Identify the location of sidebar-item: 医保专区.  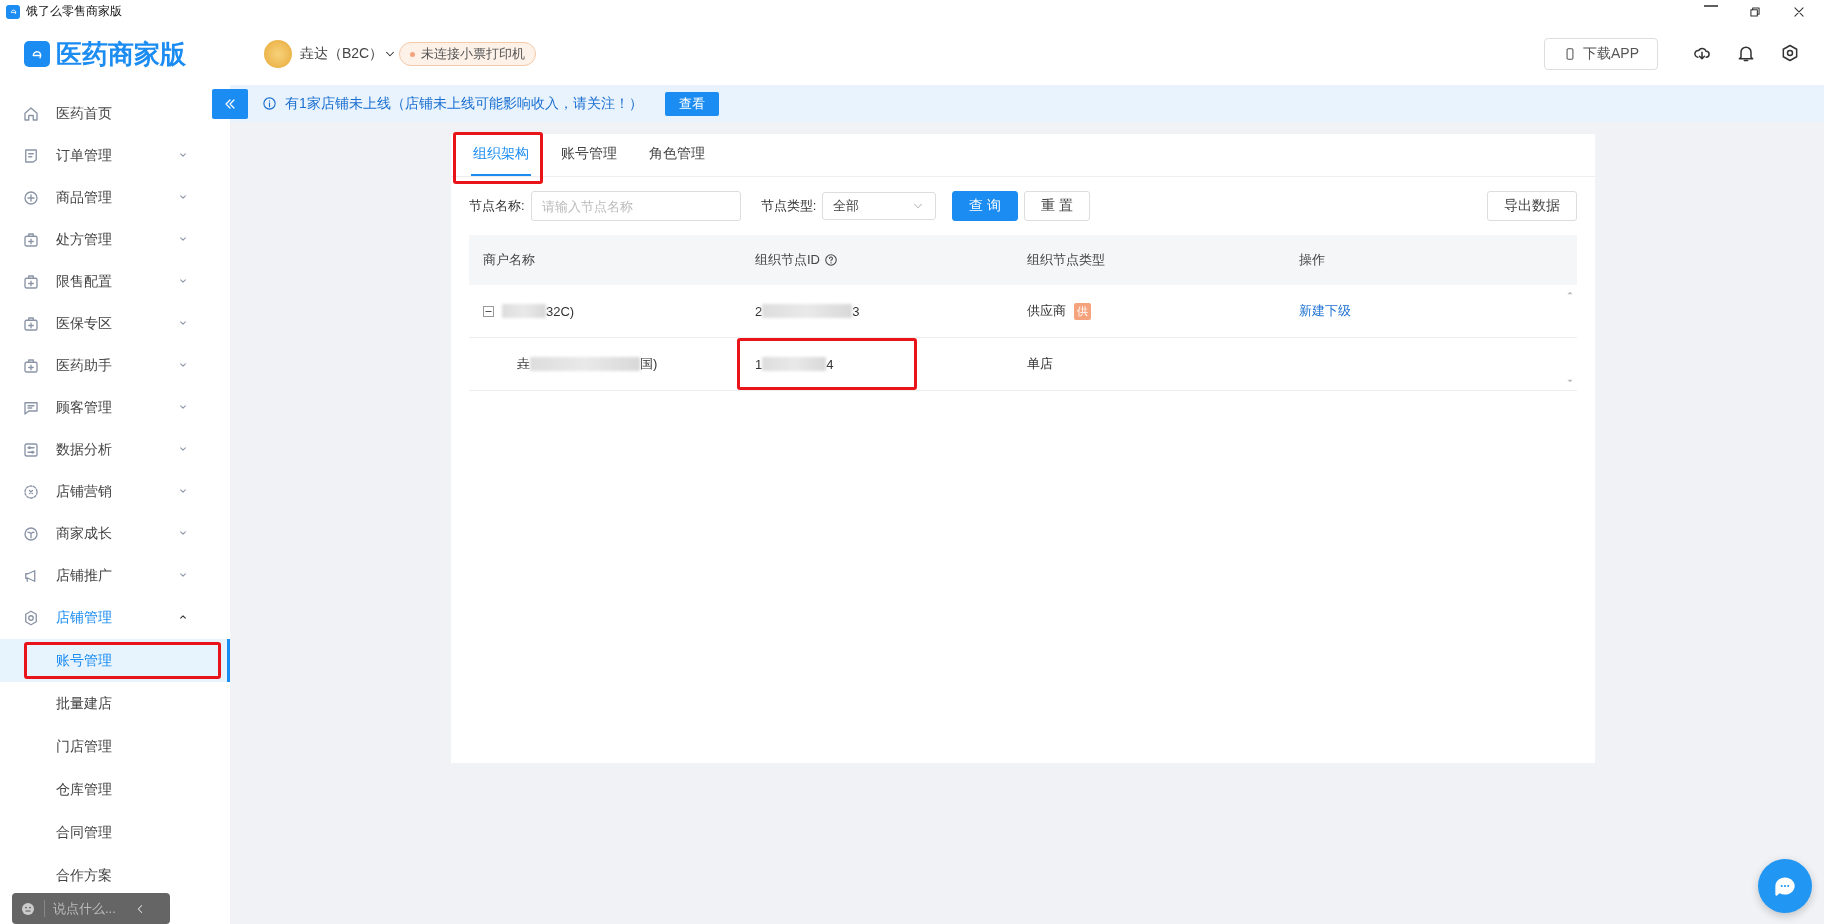
(105, 324).